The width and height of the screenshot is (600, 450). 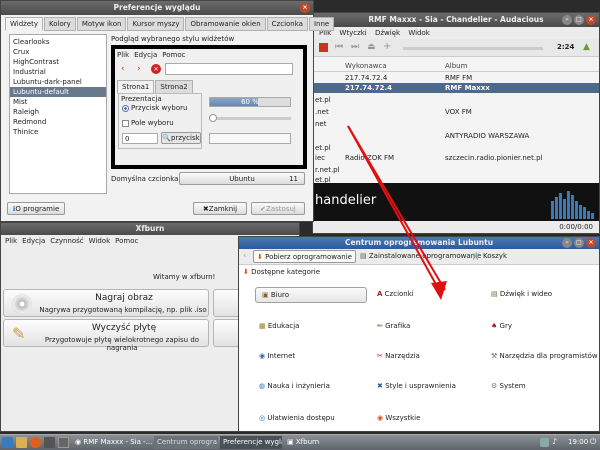 I want to click on app-icon: ◉, so click(x=78, y=442).